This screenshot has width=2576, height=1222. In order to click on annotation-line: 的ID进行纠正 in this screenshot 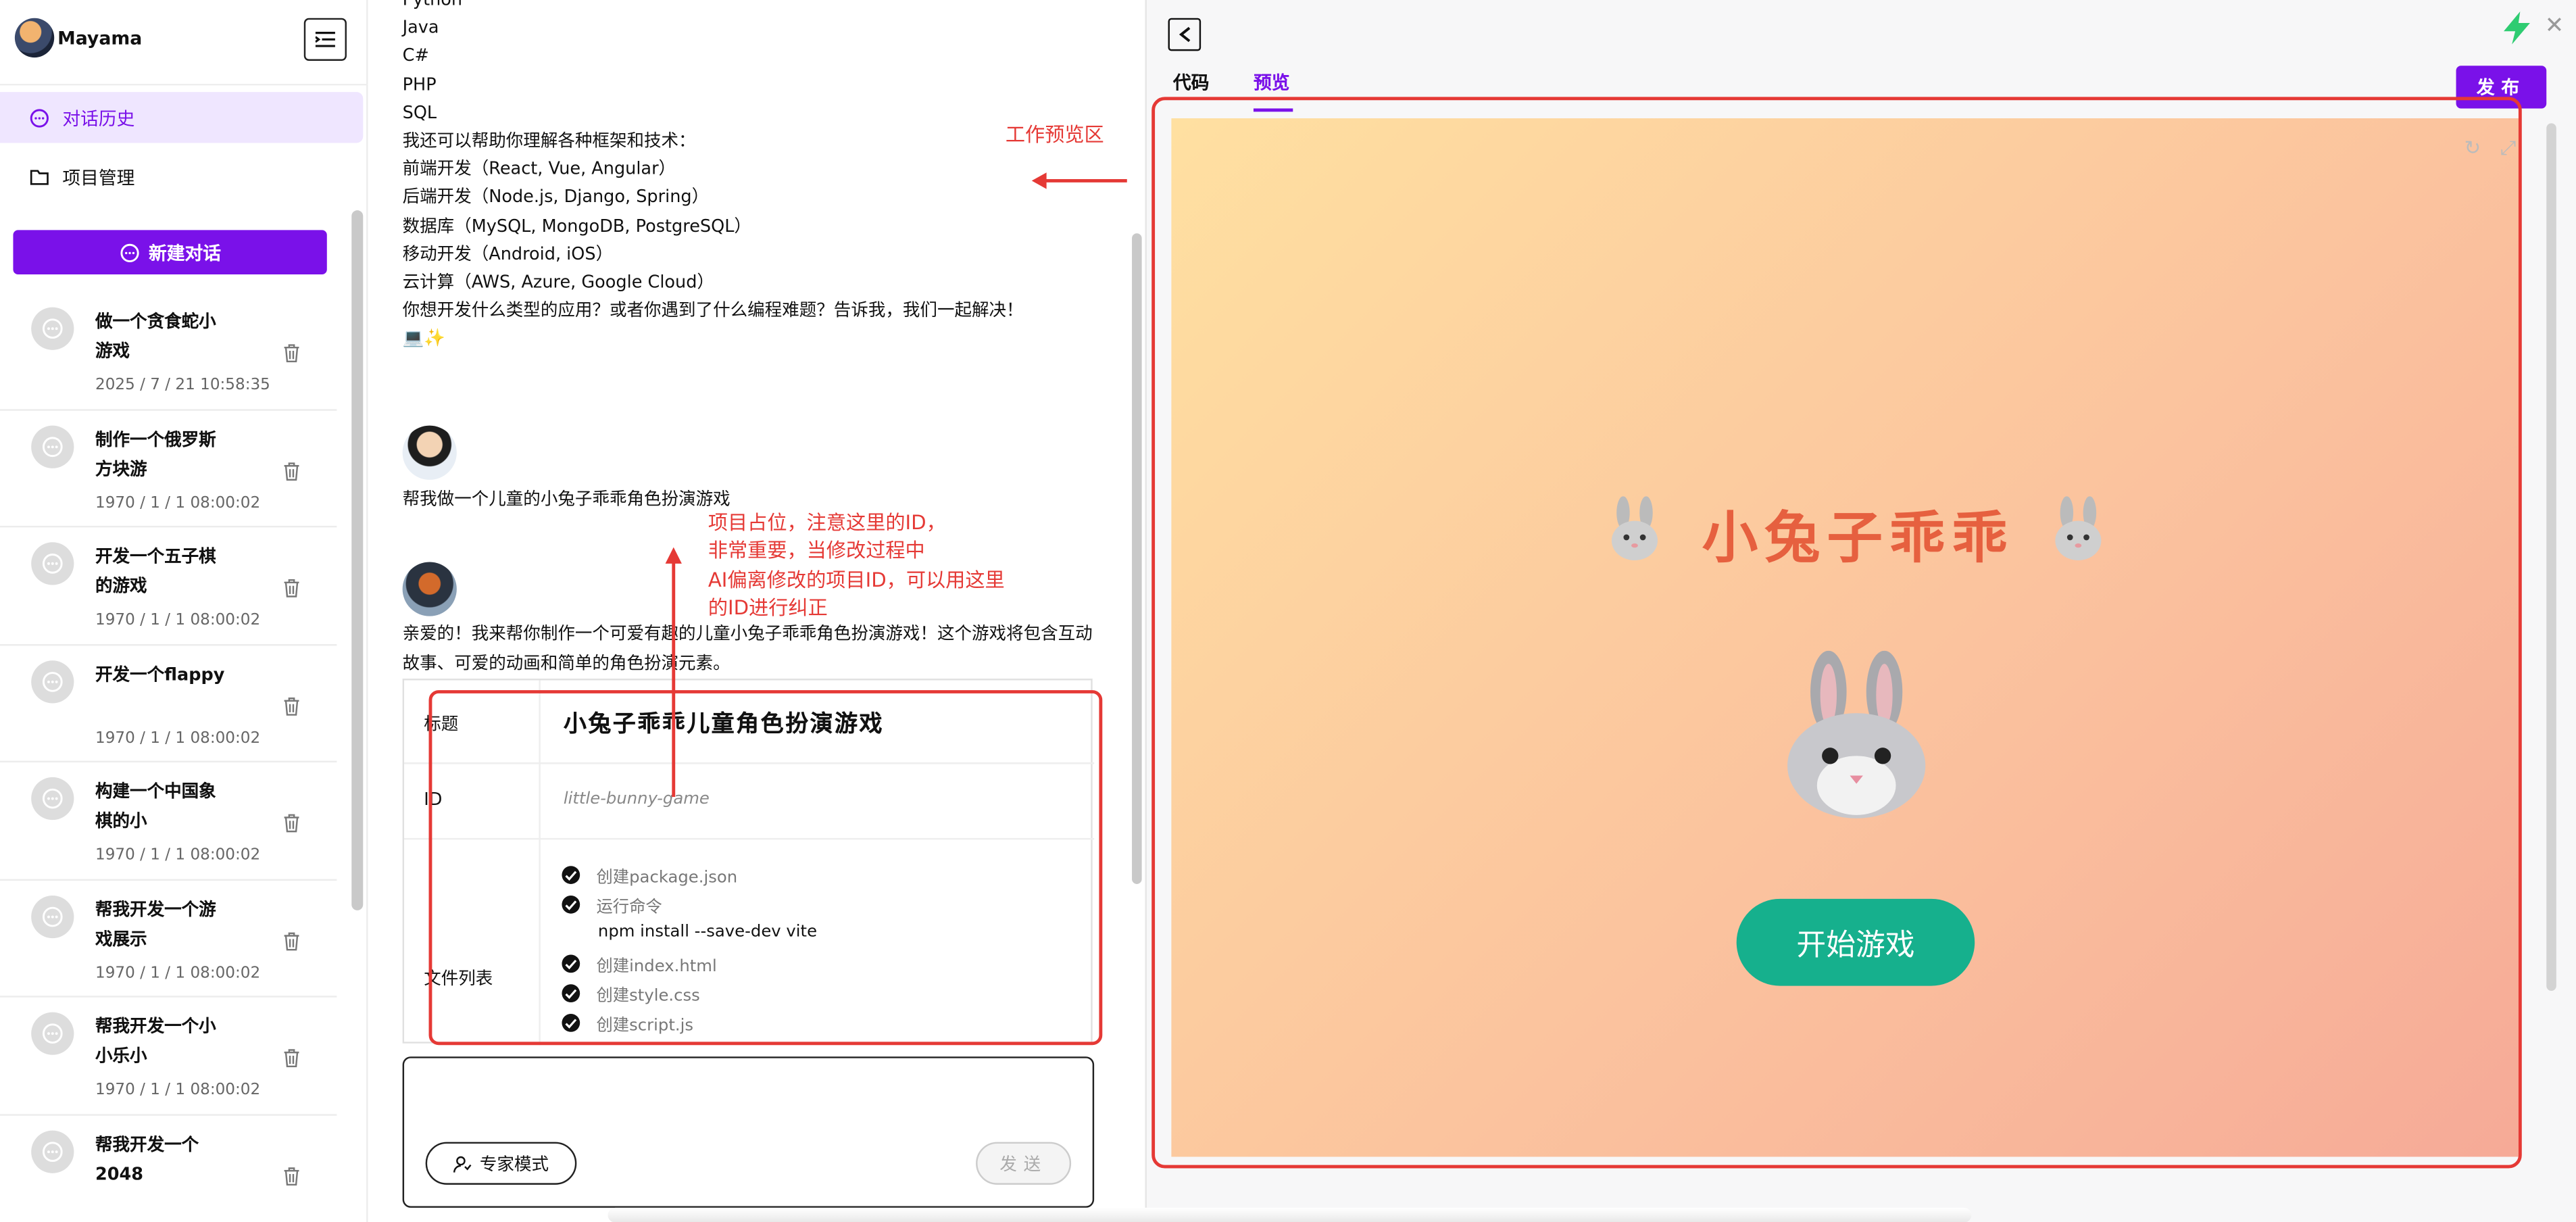, I will do `click(768, 608)`.